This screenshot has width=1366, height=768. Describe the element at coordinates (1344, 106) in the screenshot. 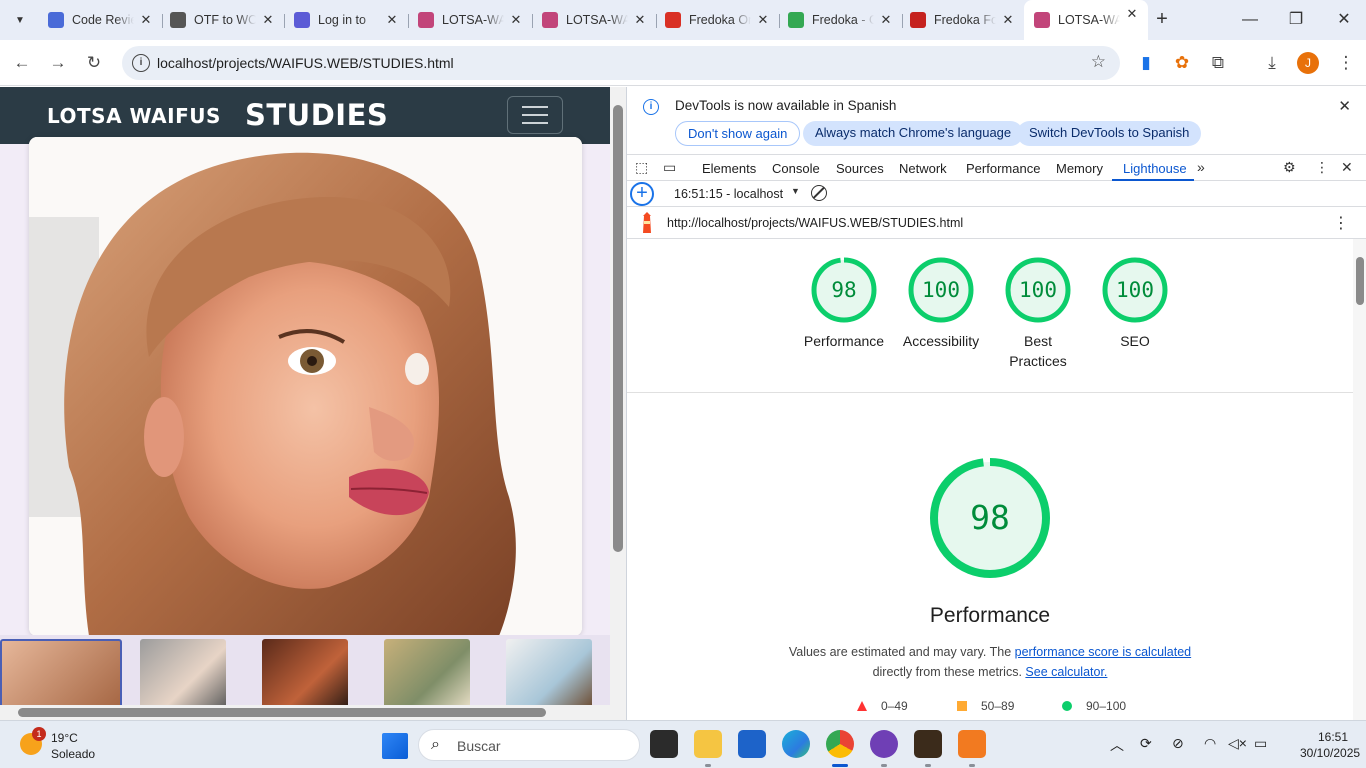

I see `infobar-close-icon: ✕` at that location.